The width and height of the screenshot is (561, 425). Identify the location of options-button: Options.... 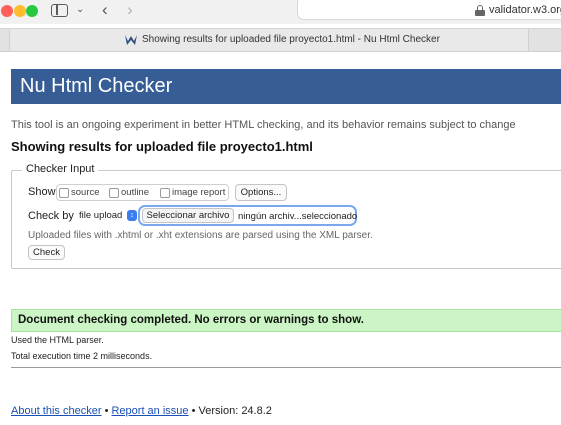
(261, 192).